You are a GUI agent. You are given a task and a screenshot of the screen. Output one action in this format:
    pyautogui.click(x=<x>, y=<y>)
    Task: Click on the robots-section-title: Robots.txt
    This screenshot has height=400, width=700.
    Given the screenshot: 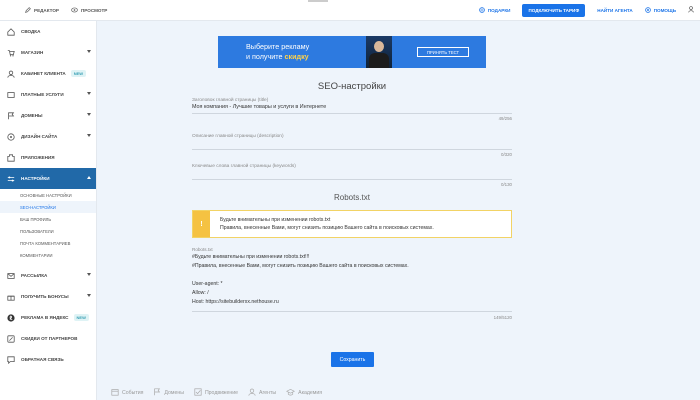 What is the action you would take?
    pyautogui.click(x=351, y=197)
    